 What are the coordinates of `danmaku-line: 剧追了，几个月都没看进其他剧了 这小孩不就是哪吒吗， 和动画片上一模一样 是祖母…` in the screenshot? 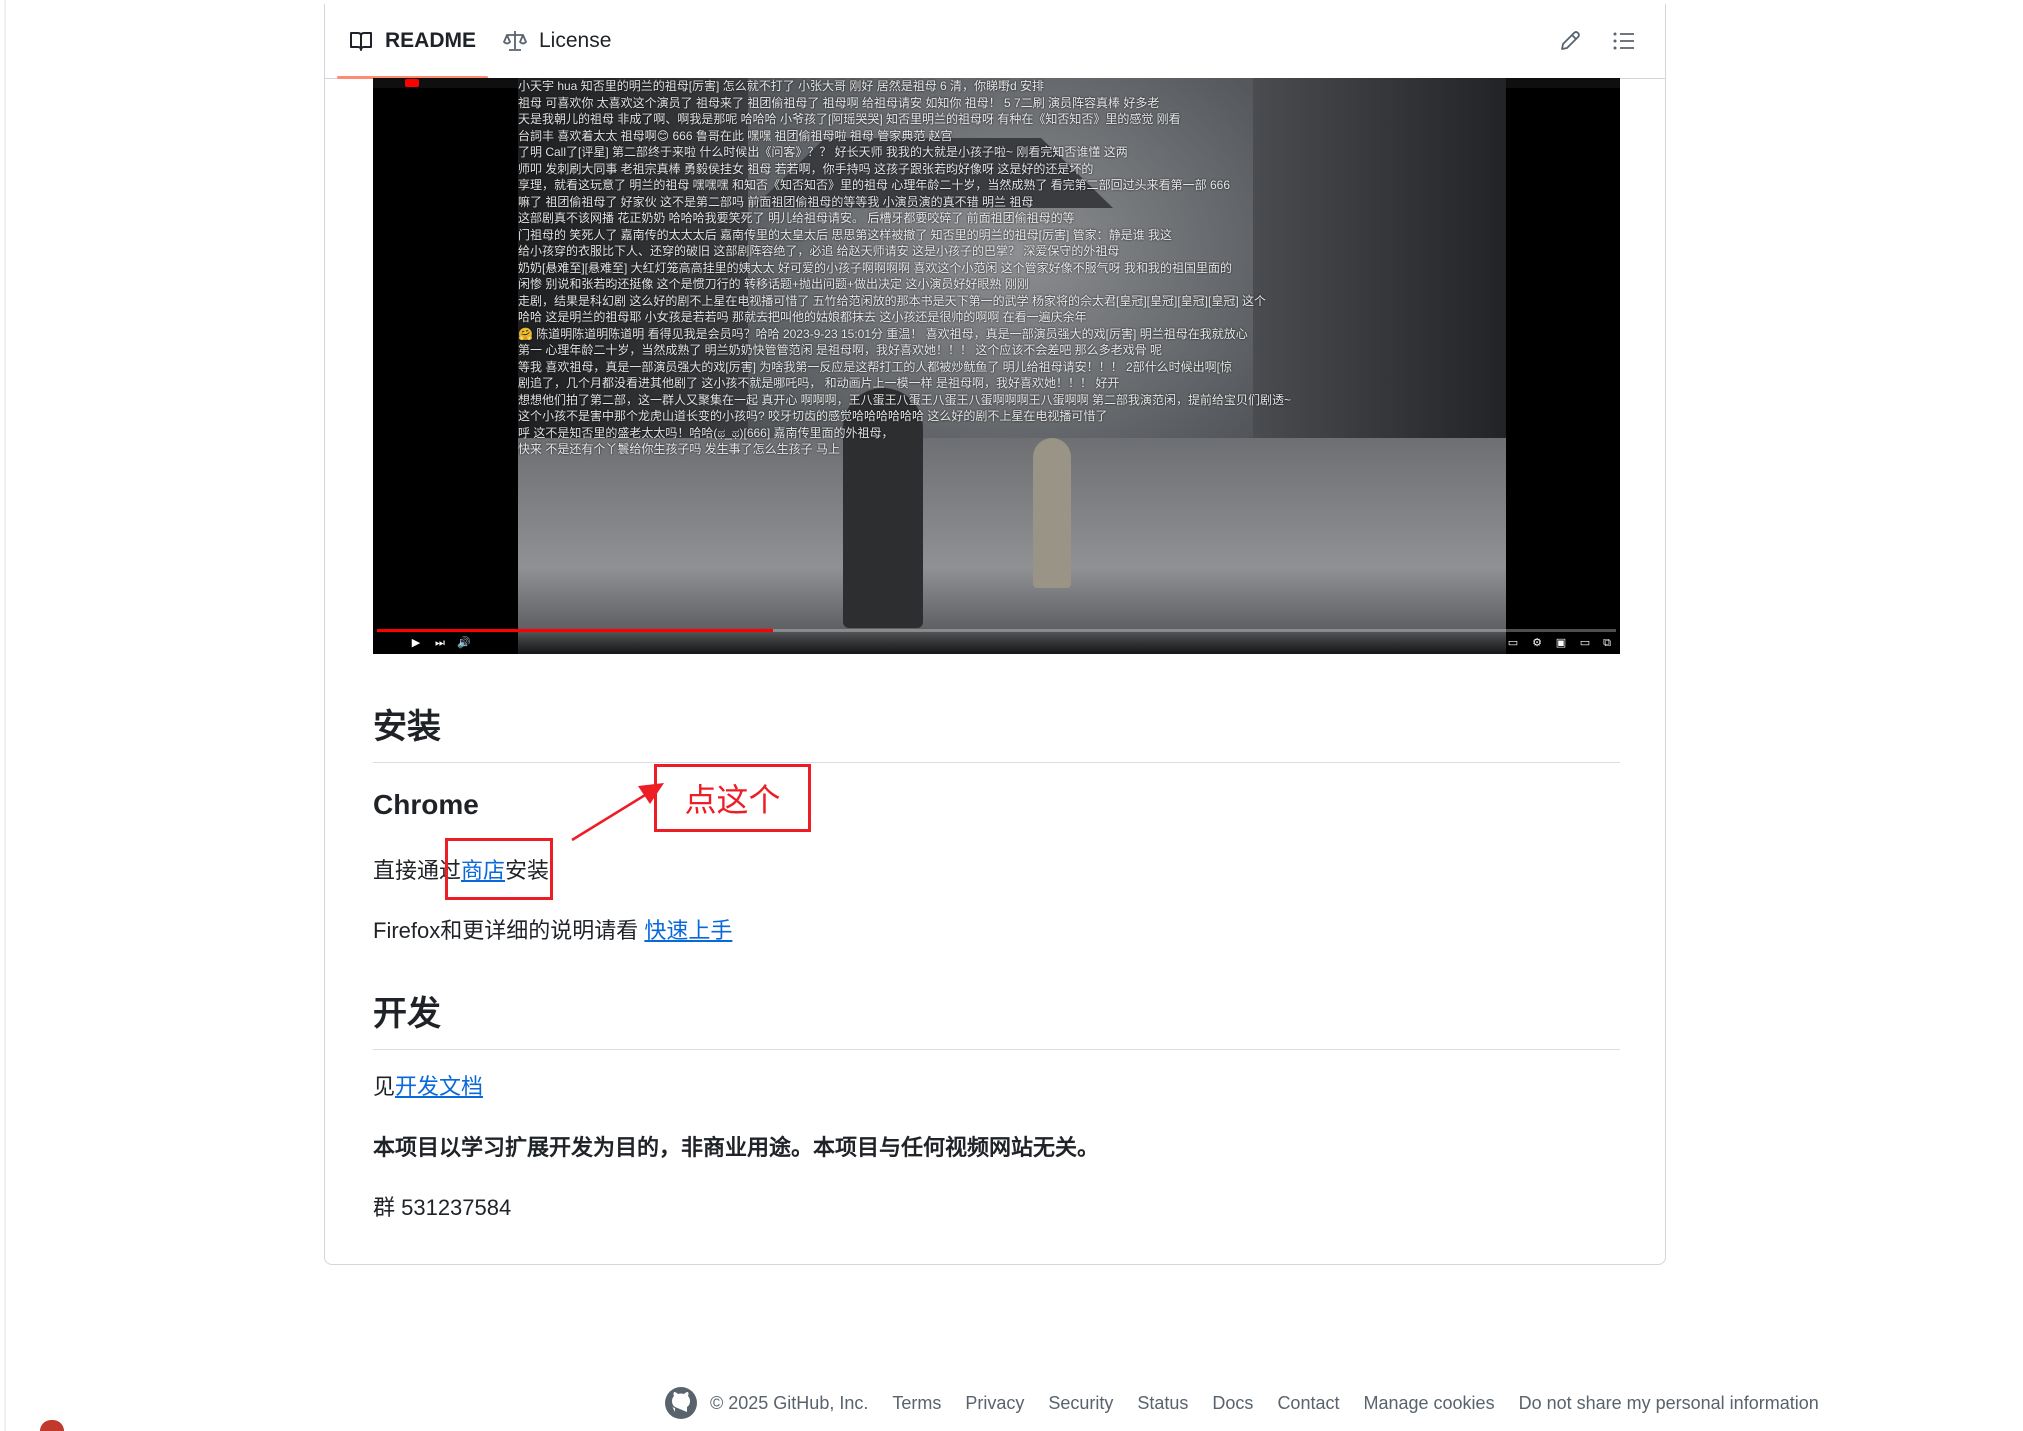 It's located at (819, 383).